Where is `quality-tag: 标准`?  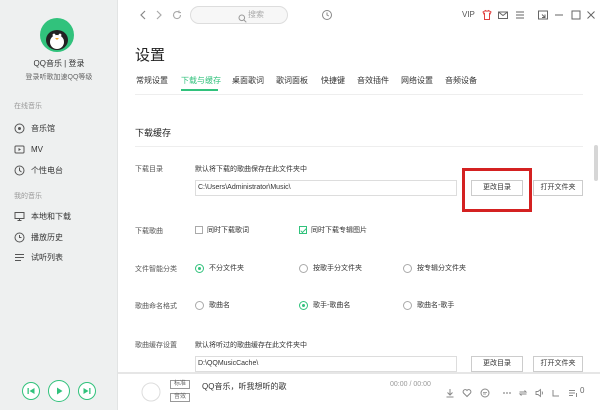 quality-tag: 标准 is located at coordinates (180, 384).